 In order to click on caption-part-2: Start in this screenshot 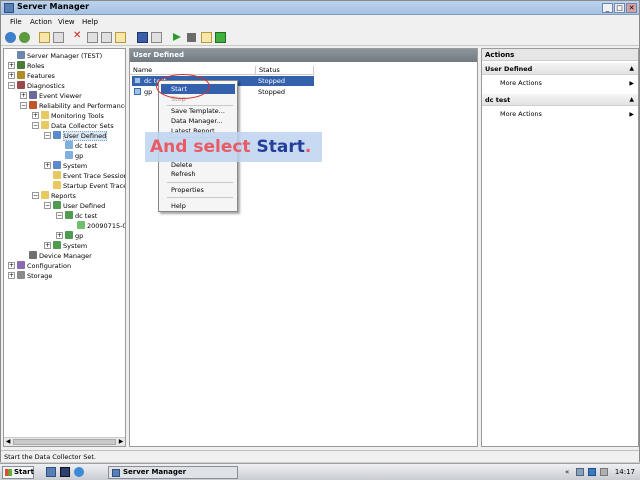, I will do `click(280, 147)`.